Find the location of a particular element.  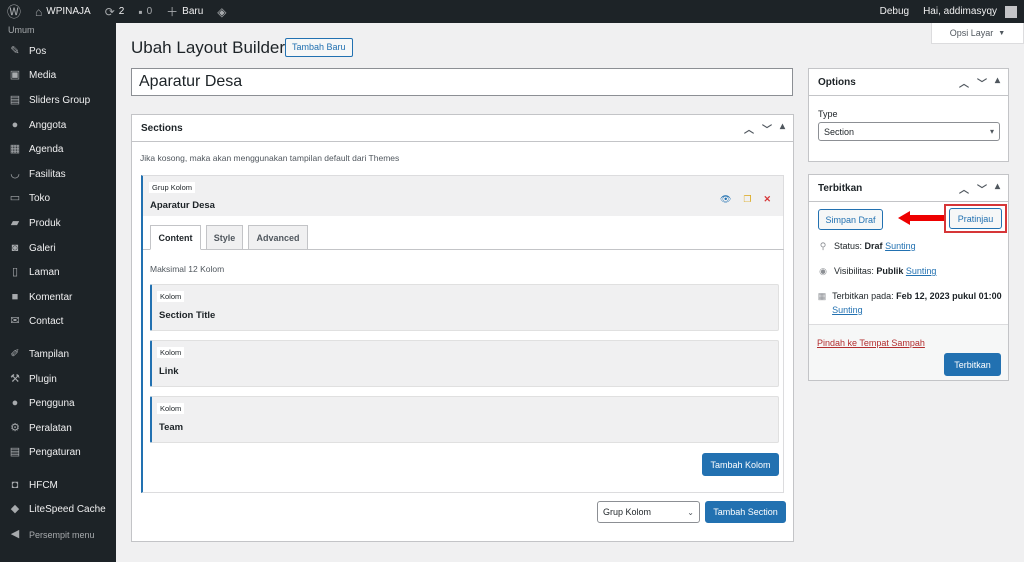

options-box-header: Options ︿ ﹀ ▴ is located at coordinates (908, 82).